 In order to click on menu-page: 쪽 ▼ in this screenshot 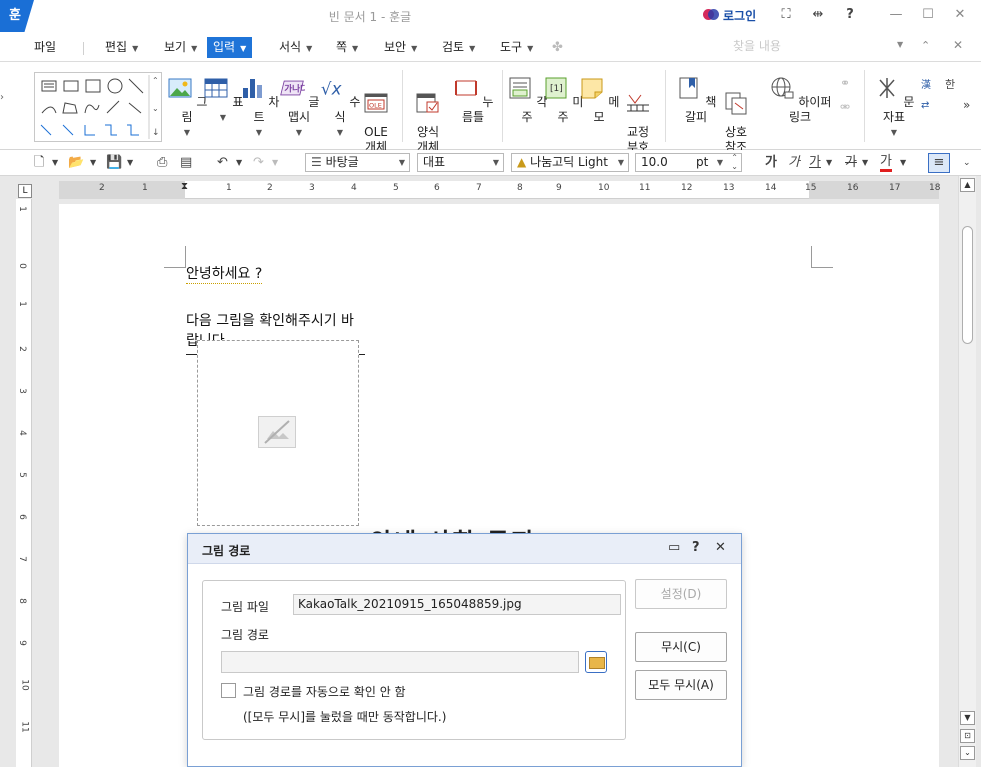, I will do `click(347, 47)`.